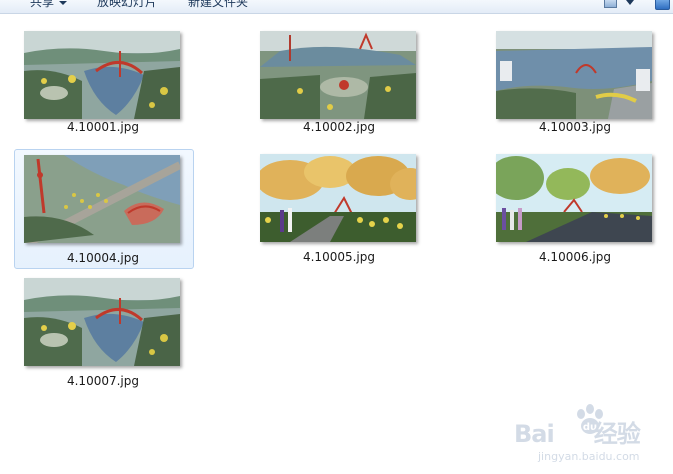 The width and height of the screenshot is (673, 474). What do you see at coordinates (589, 456) in the screenshot?
I see `watermark-url: jingyan.baidu.com` at bounding box center [589, 456].